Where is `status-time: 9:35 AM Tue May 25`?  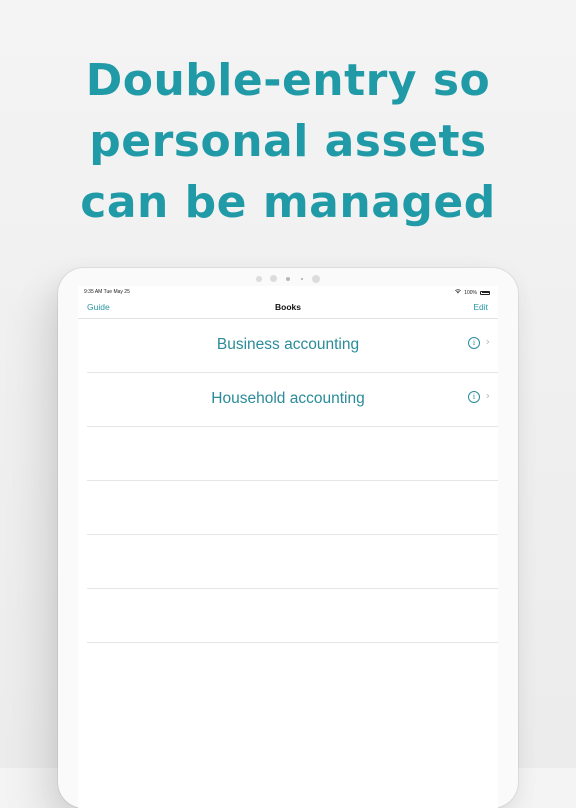 status-time: 9:35 AM Tue May 25 is located at coordinates (107, 292).